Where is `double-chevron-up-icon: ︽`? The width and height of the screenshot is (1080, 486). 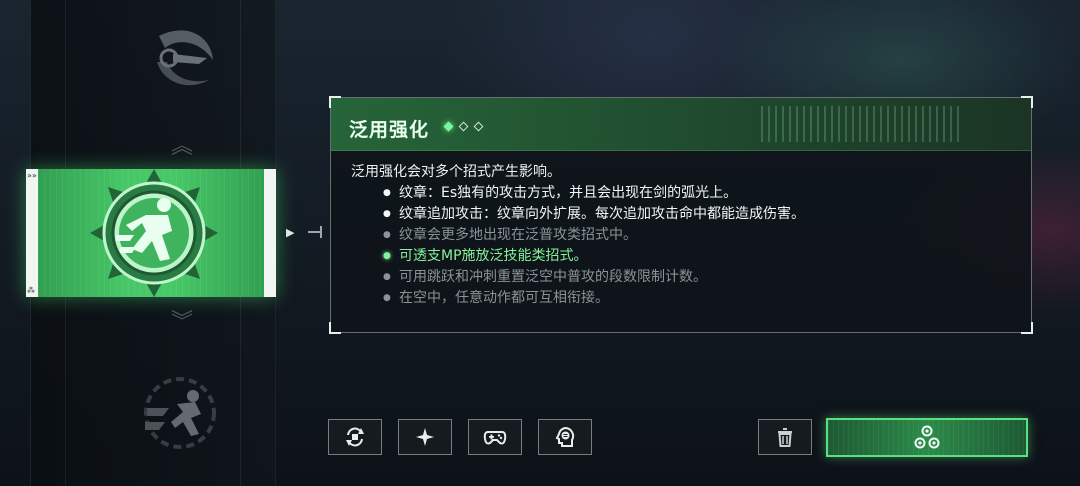
double-chevron-up-icon: ︽ is located at coordinates (182, 147).